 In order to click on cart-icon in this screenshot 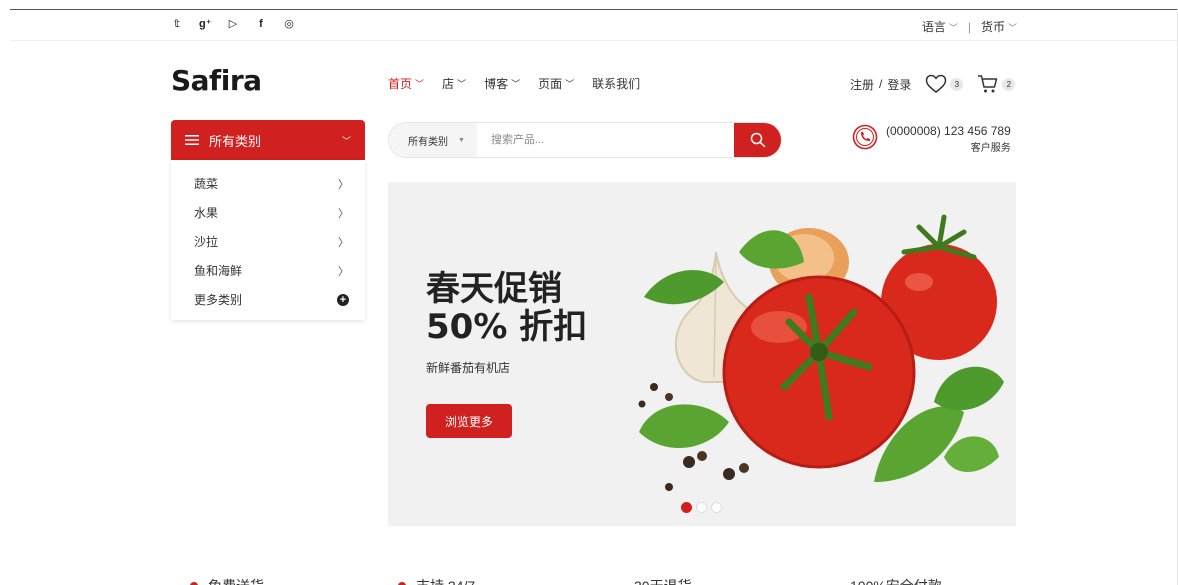, I will do `click(988, 84)`.